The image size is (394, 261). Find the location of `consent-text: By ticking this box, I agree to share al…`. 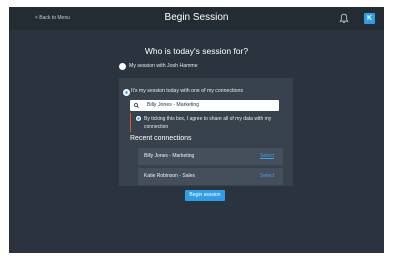

consent-text: By ticking this box, I agree to share al… is located at coordinates (208, 123).